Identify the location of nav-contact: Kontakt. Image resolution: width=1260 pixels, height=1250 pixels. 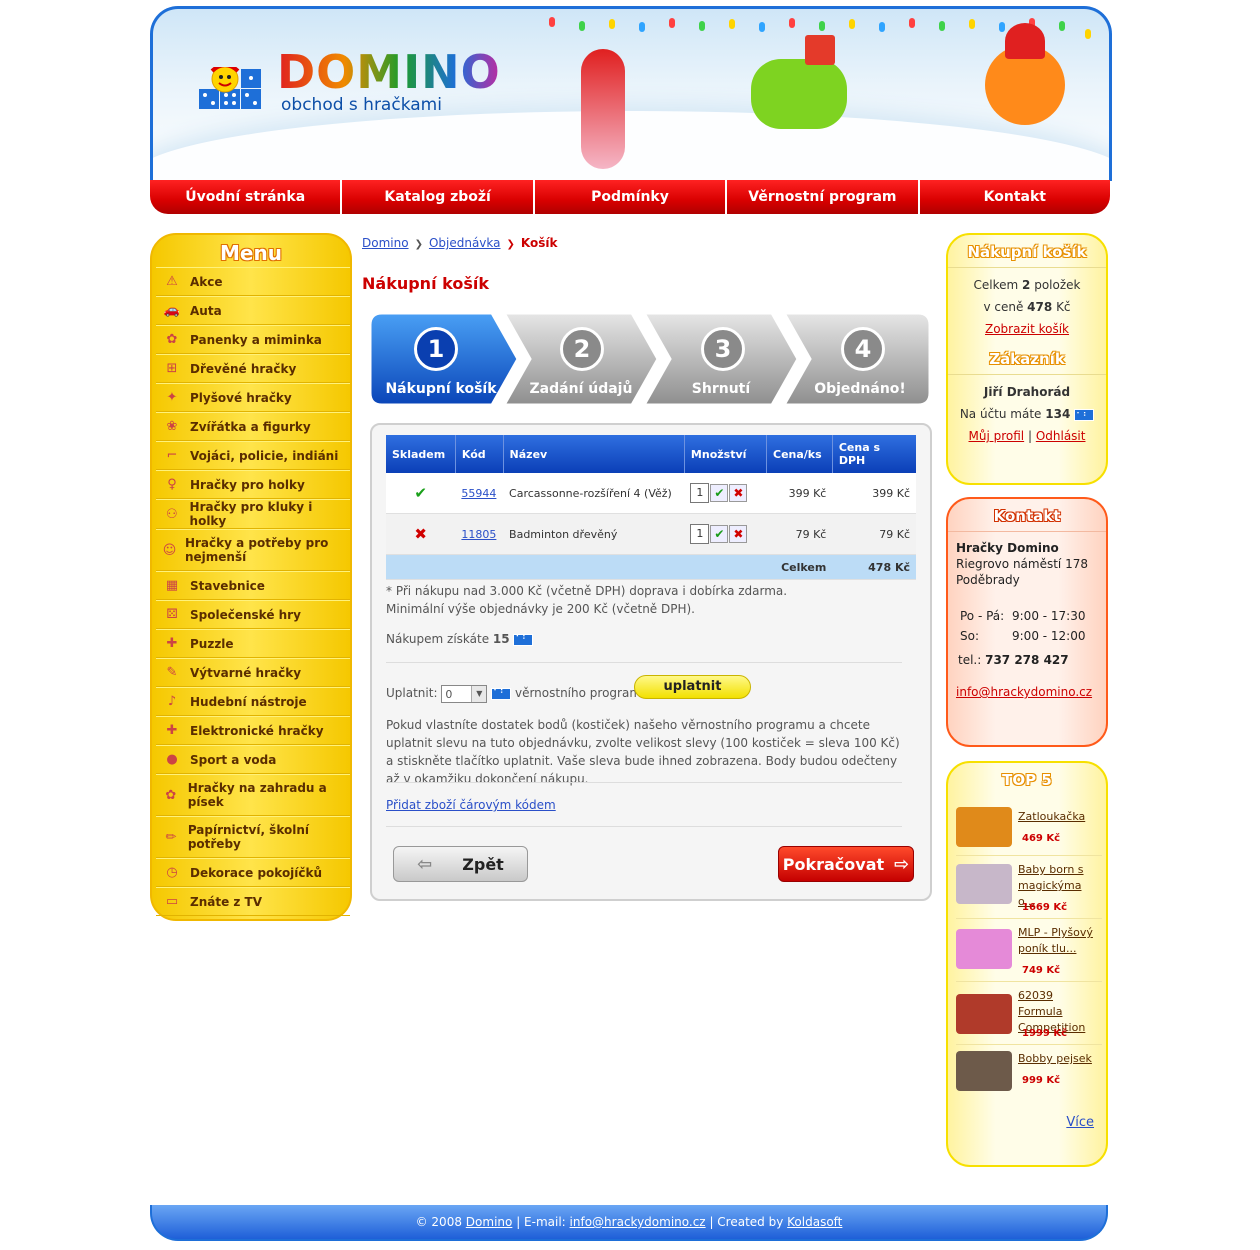
(1015, 197).